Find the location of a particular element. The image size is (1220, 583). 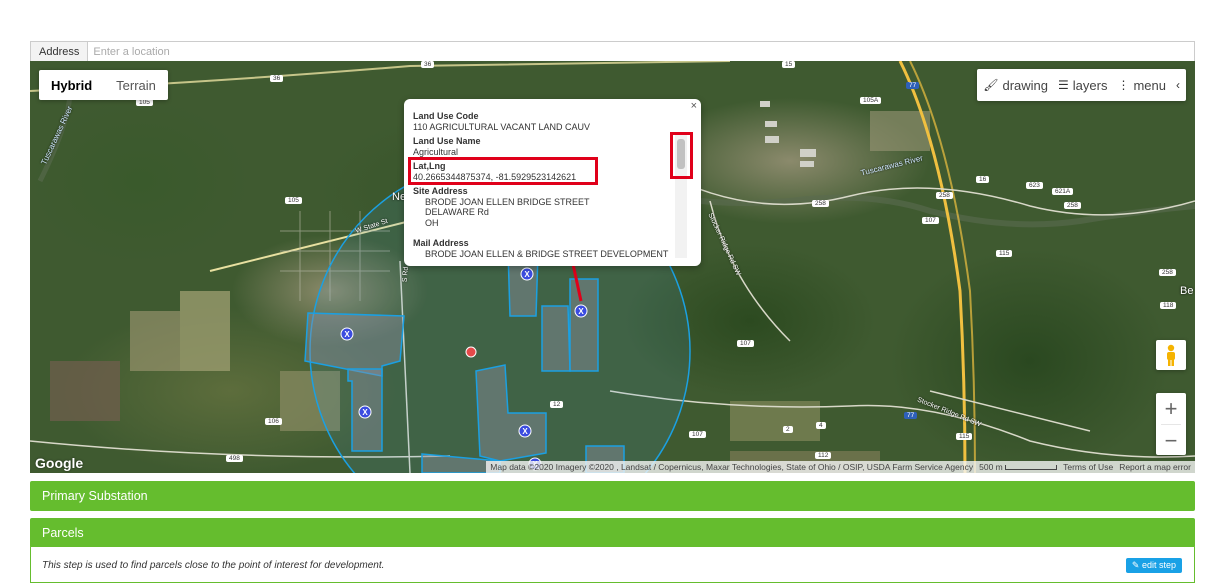

map-type-terrain: Terrain is located at coordinates (136, 85).